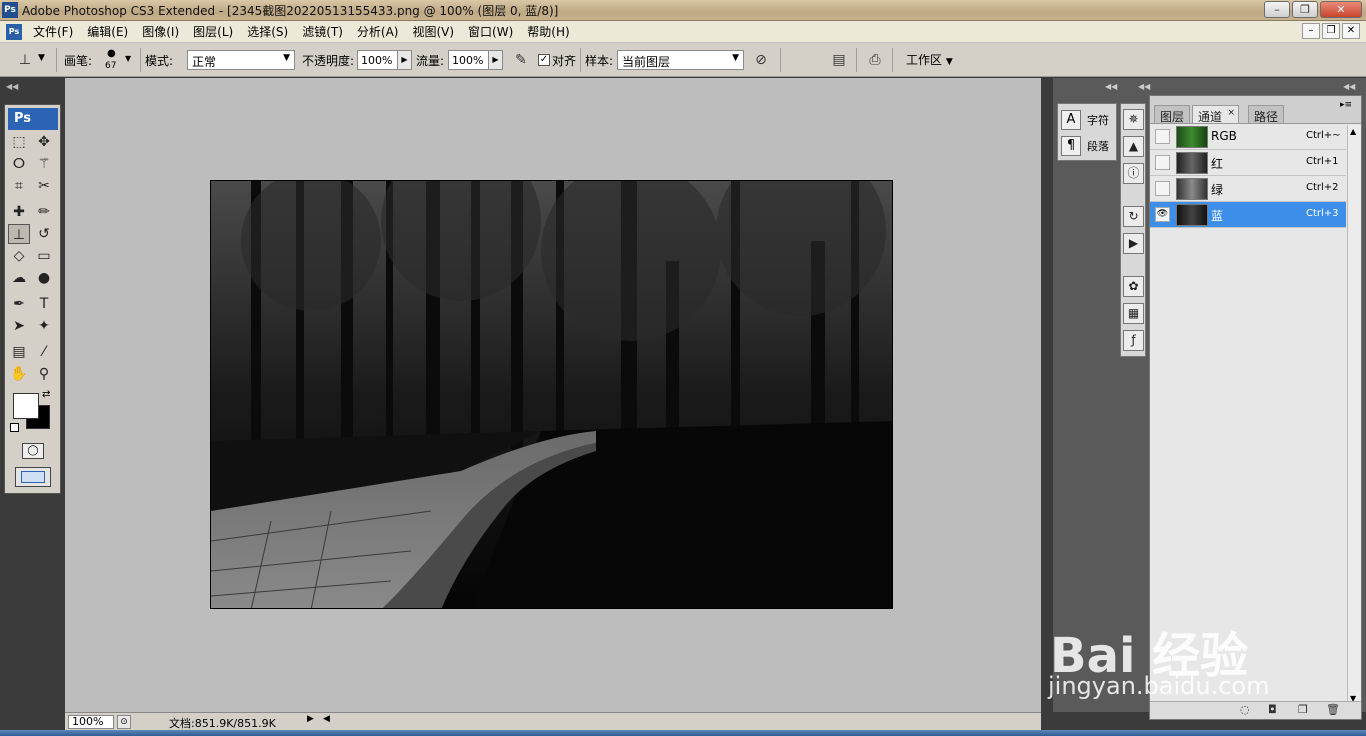  Describe the element at coordinates (44, 142) in the screenshot. I see `move-tool-icon: ✥` at that location.